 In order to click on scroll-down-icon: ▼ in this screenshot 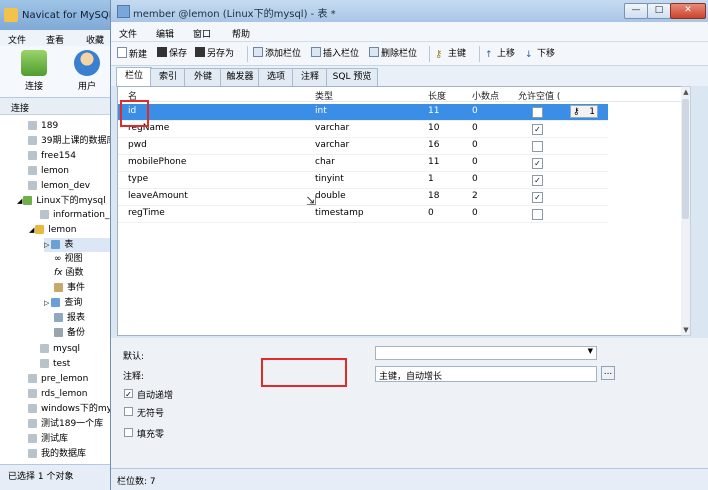, I will do `click(686, 330)`.